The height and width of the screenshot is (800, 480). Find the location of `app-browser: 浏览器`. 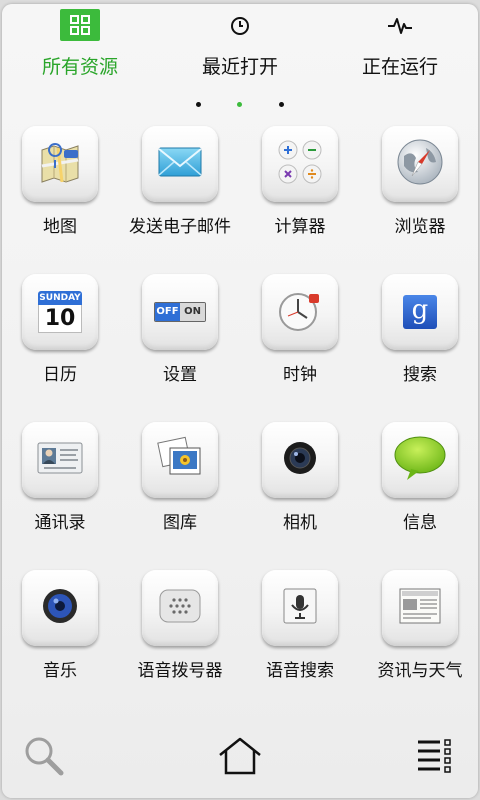

app-browser: 浏览器 is located at coordinates (420, 196).